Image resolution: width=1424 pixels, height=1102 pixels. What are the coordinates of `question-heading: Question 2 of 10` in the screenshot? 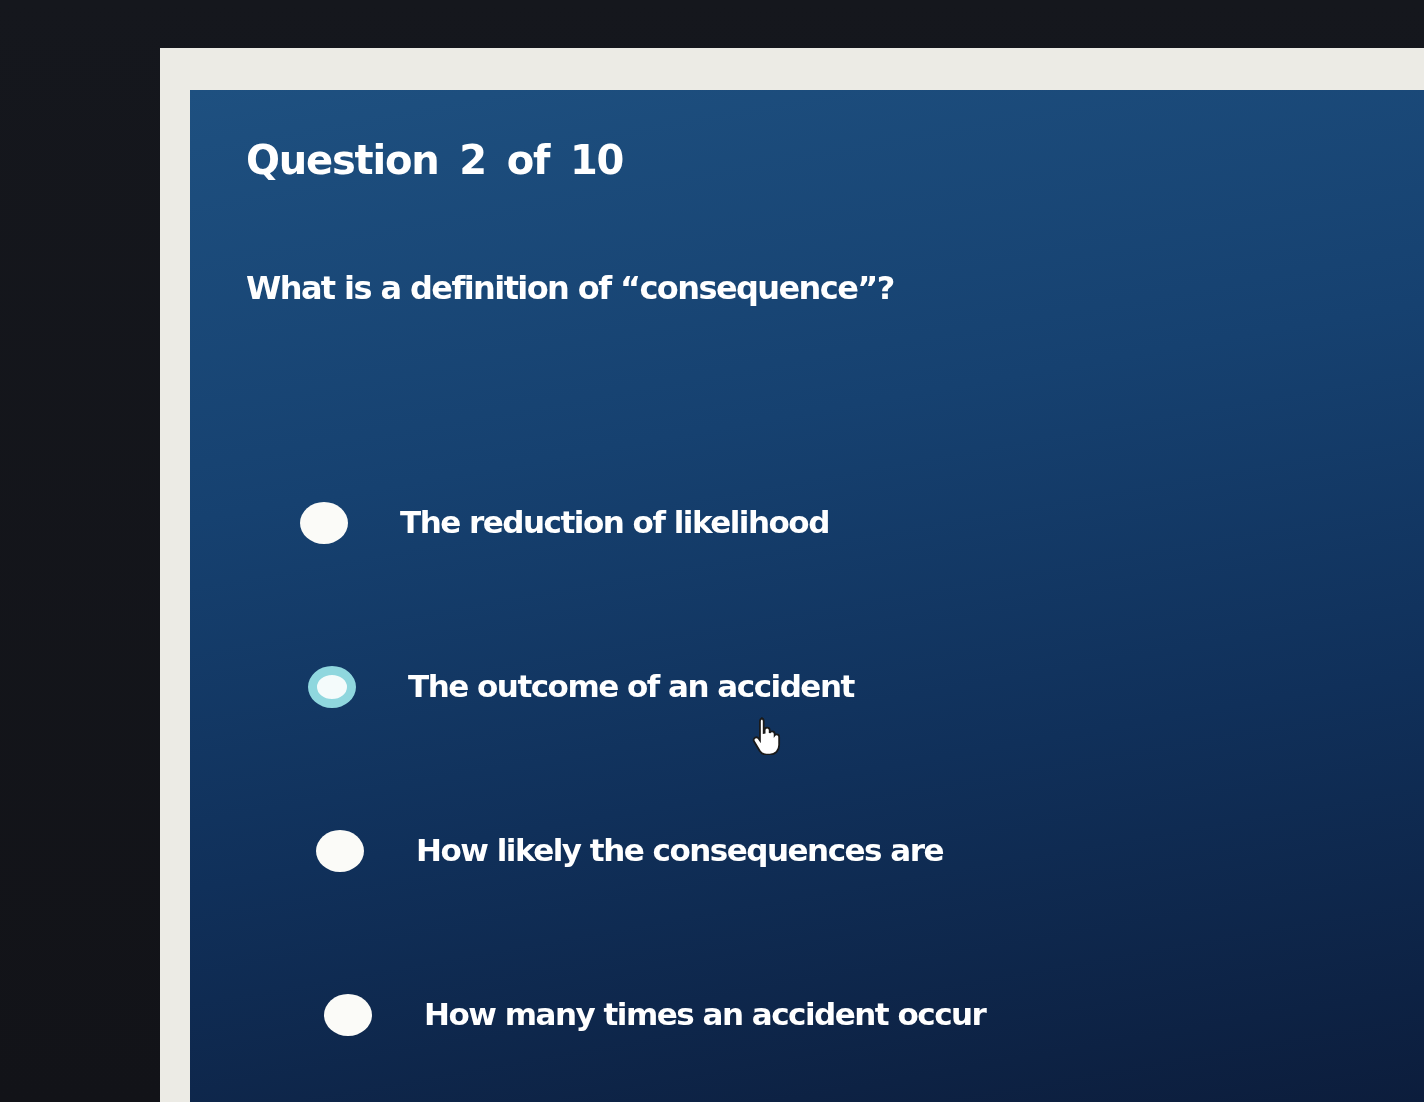 It's located at (435, 160).